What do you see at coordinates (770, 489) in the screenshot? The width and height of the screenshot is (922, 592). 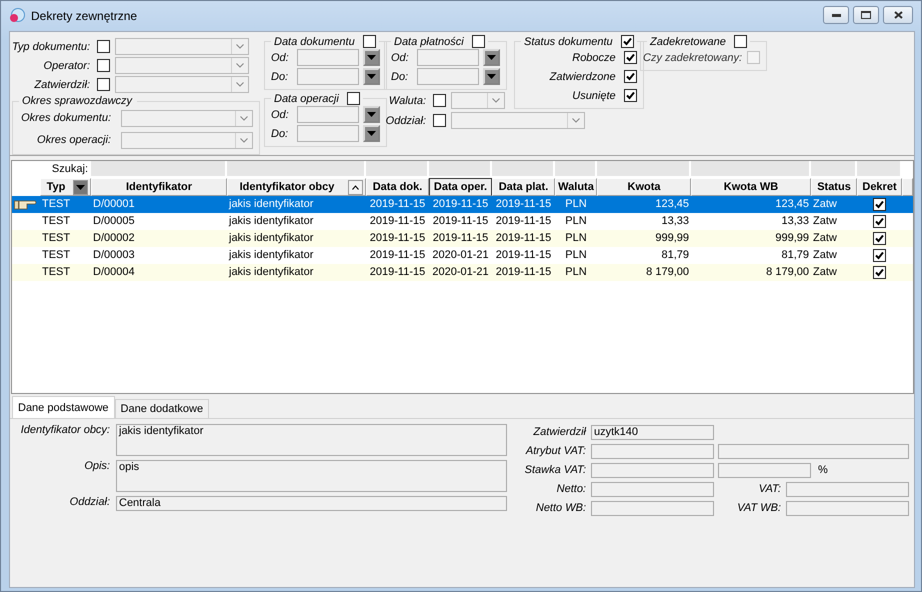 I see `field-label: VAT:` at bounding box center [770, 489].